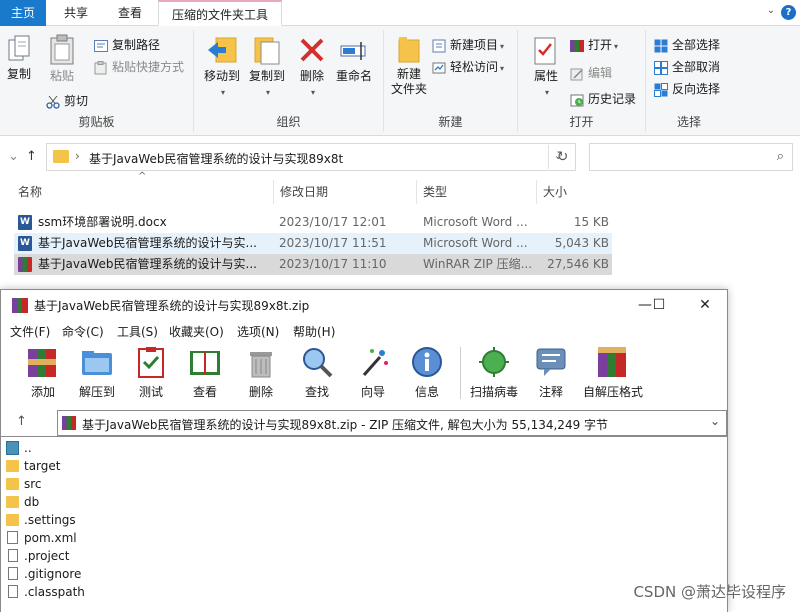 The height and width of the screenshot is (612, 800). Describe the element at coordinates (545, 76) in the screenshot. I see `properties-label: 属性` at that location.